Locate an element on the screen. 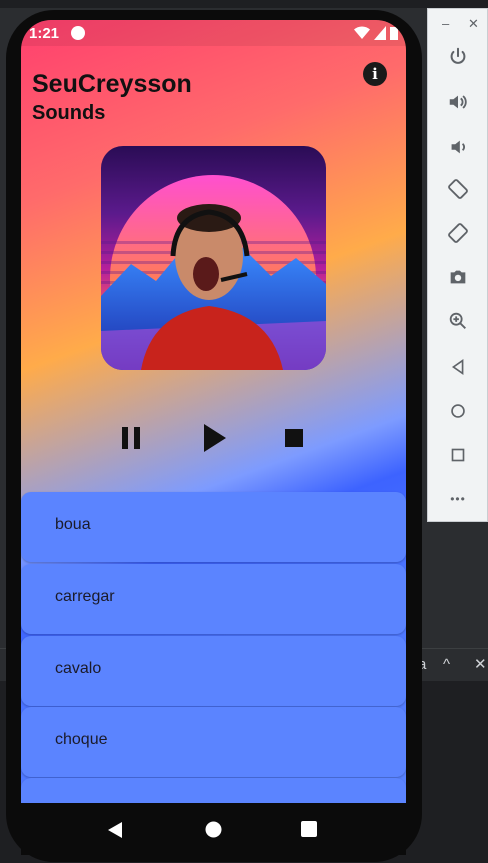 This screenshot has width=488, height=863. stop-icon is located at coordinates (294, 438).